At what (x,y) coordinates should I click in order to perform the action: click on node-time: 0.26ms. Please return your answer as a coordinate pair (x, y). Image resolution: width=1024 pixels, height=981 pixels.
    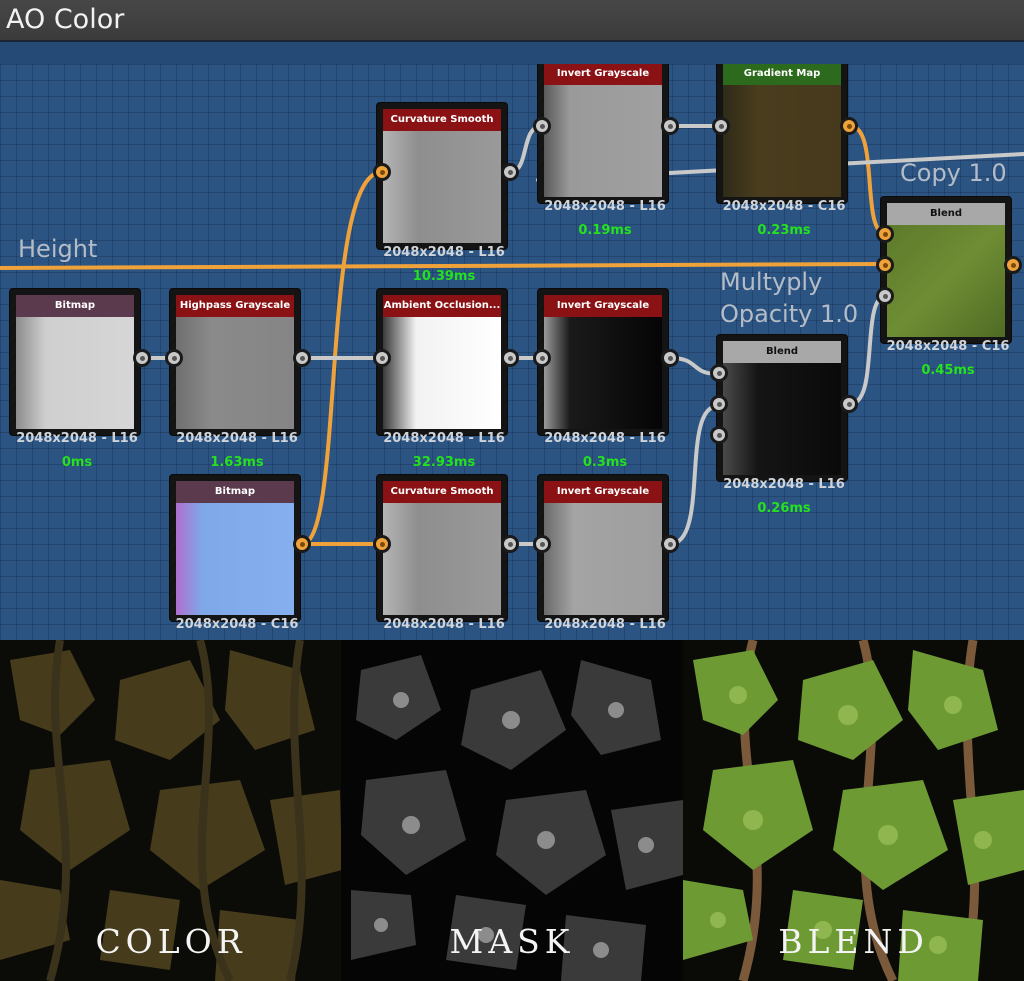
    Looking at the image, I should click on (784, 508).